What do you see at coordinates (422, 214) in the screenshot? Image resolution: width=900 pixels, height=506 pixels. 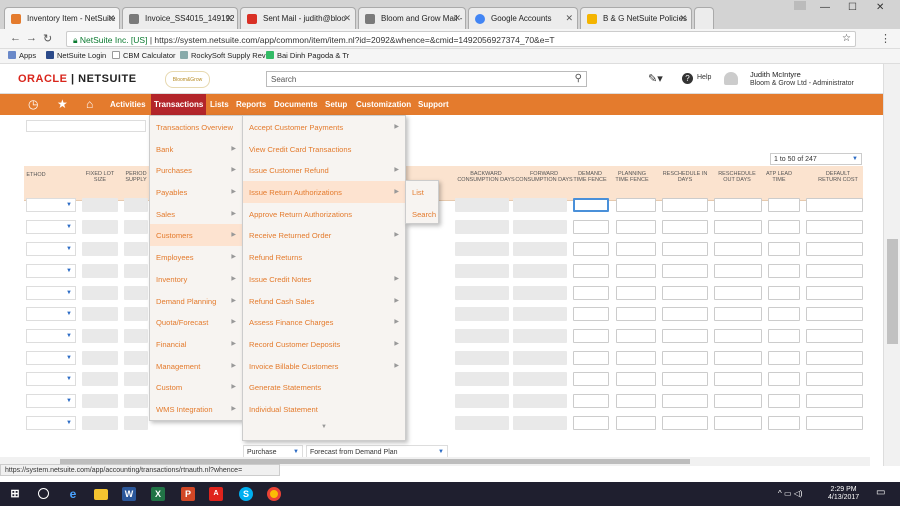 I see `menu-item: Search` at bounding box center [422, 214].